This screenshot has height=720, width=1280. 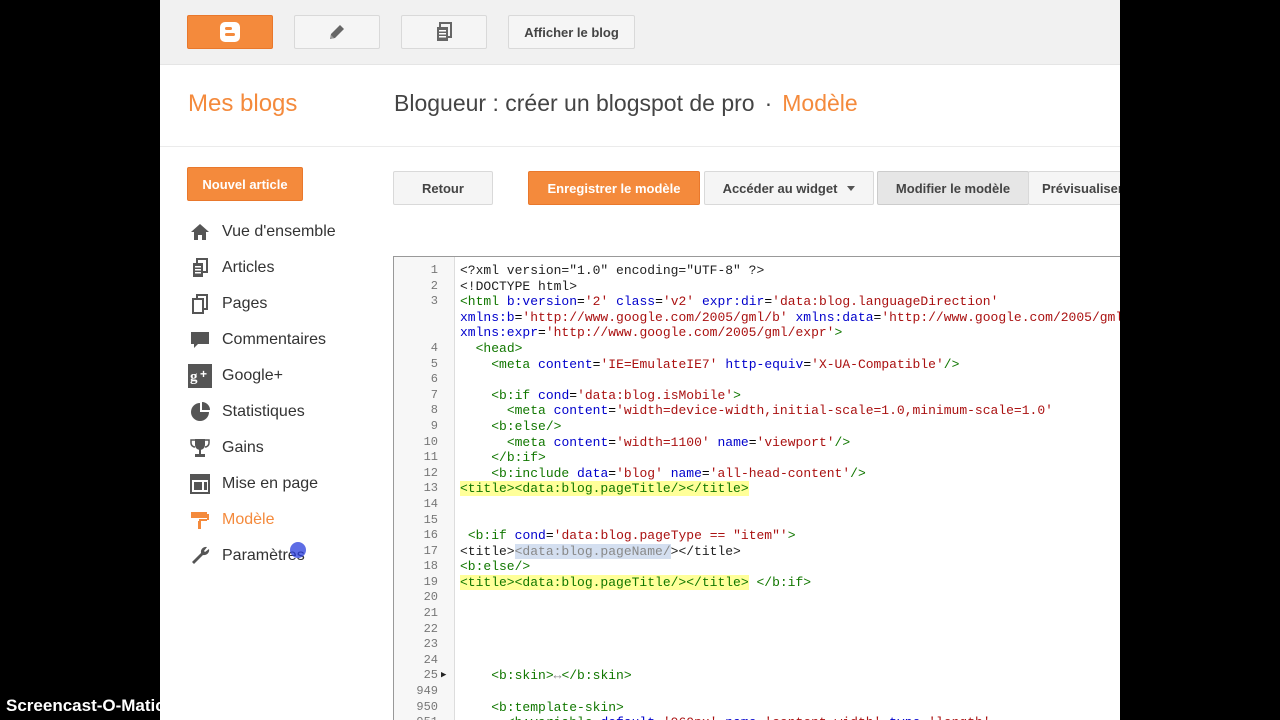 I want to click on line-code: <b:skin>↔</b:skin>, so click(x=561, y=676).